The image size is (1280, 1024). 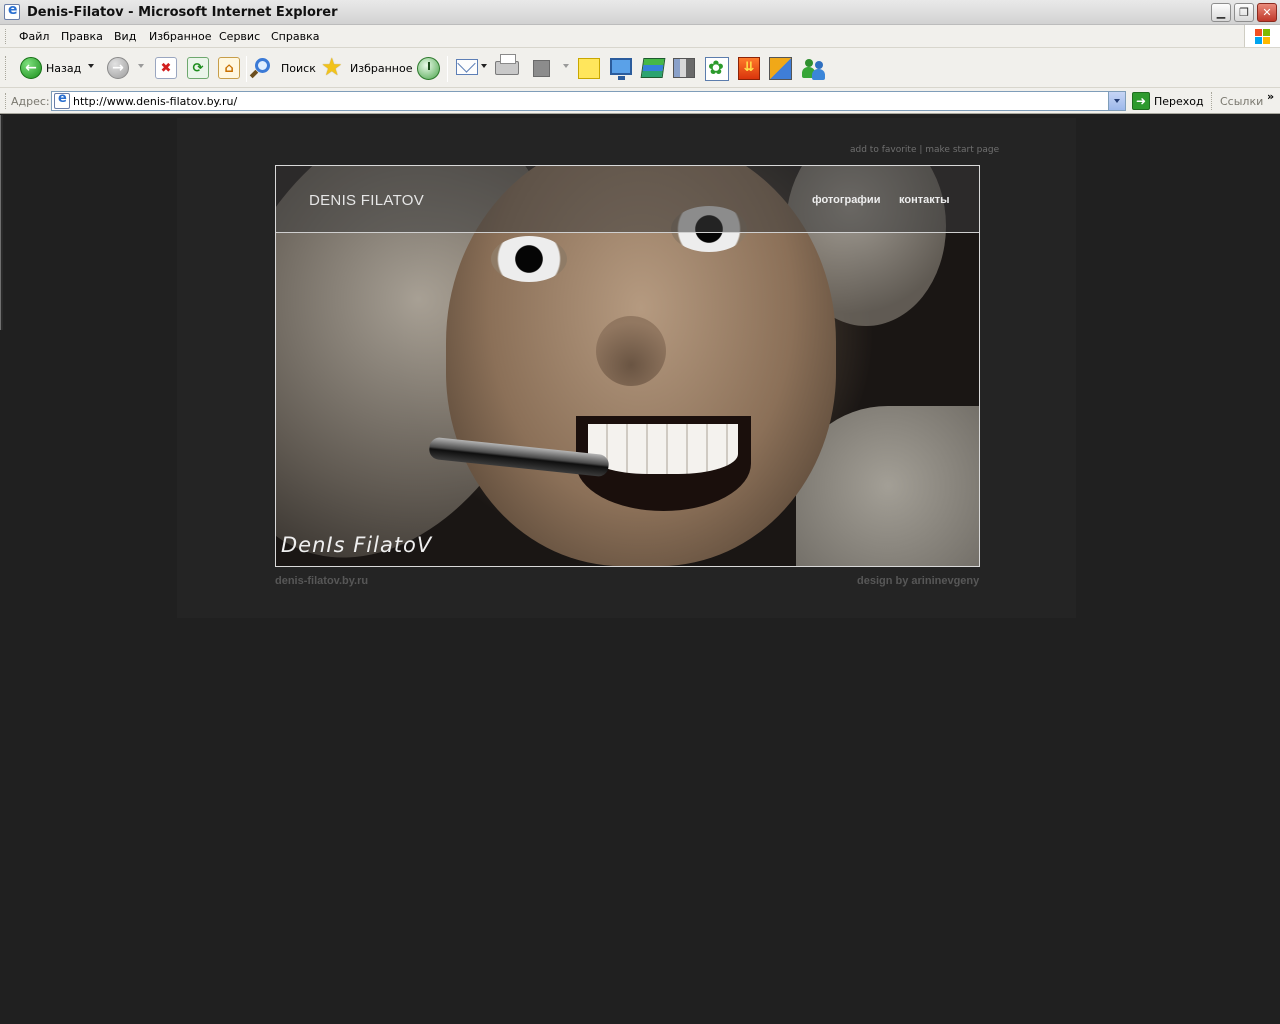 What do you see at coordinates (484, 66) in the screenshot?
I see `mail-dropdown-icon` at bounding box center [484, 66].